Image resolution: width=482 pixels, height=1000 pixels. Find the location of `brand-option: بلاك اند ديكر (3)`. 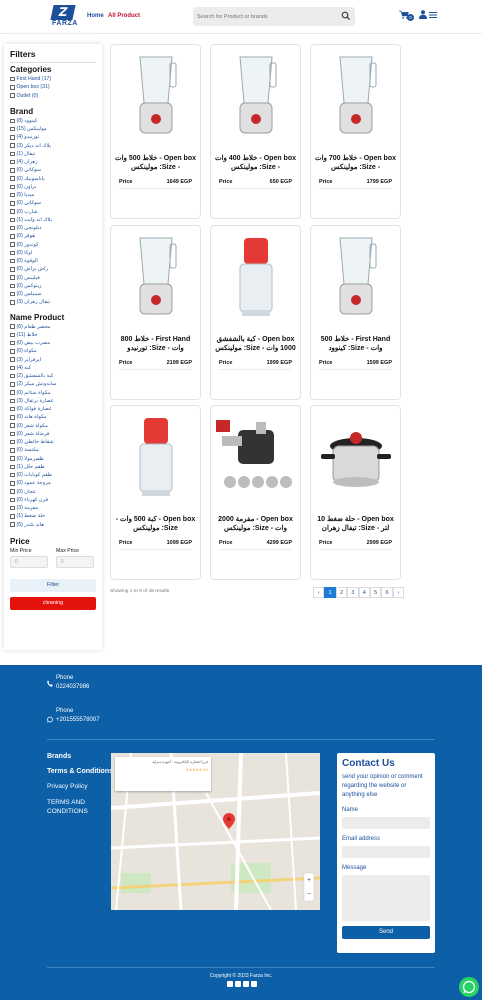

brand-option: بلاك اند ديكر (3) is located at coordinates (53, 146).